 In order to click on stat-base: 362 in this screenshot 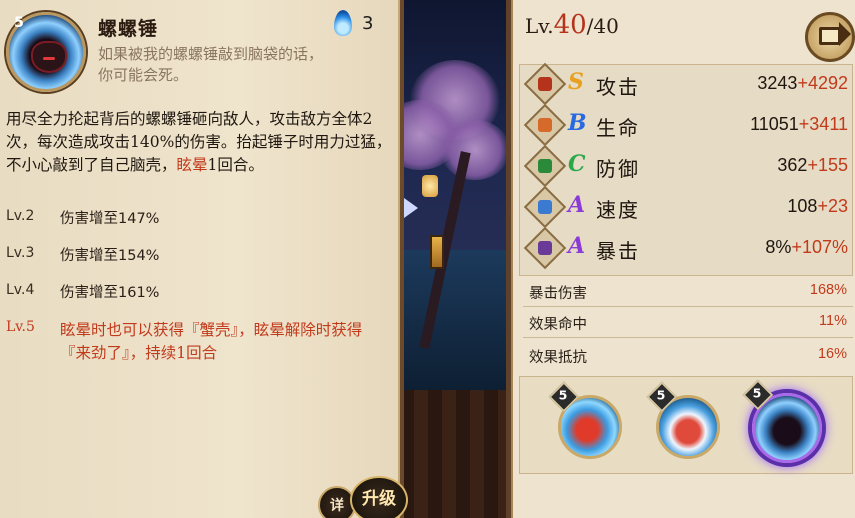, I will do `click(792, 165)`.